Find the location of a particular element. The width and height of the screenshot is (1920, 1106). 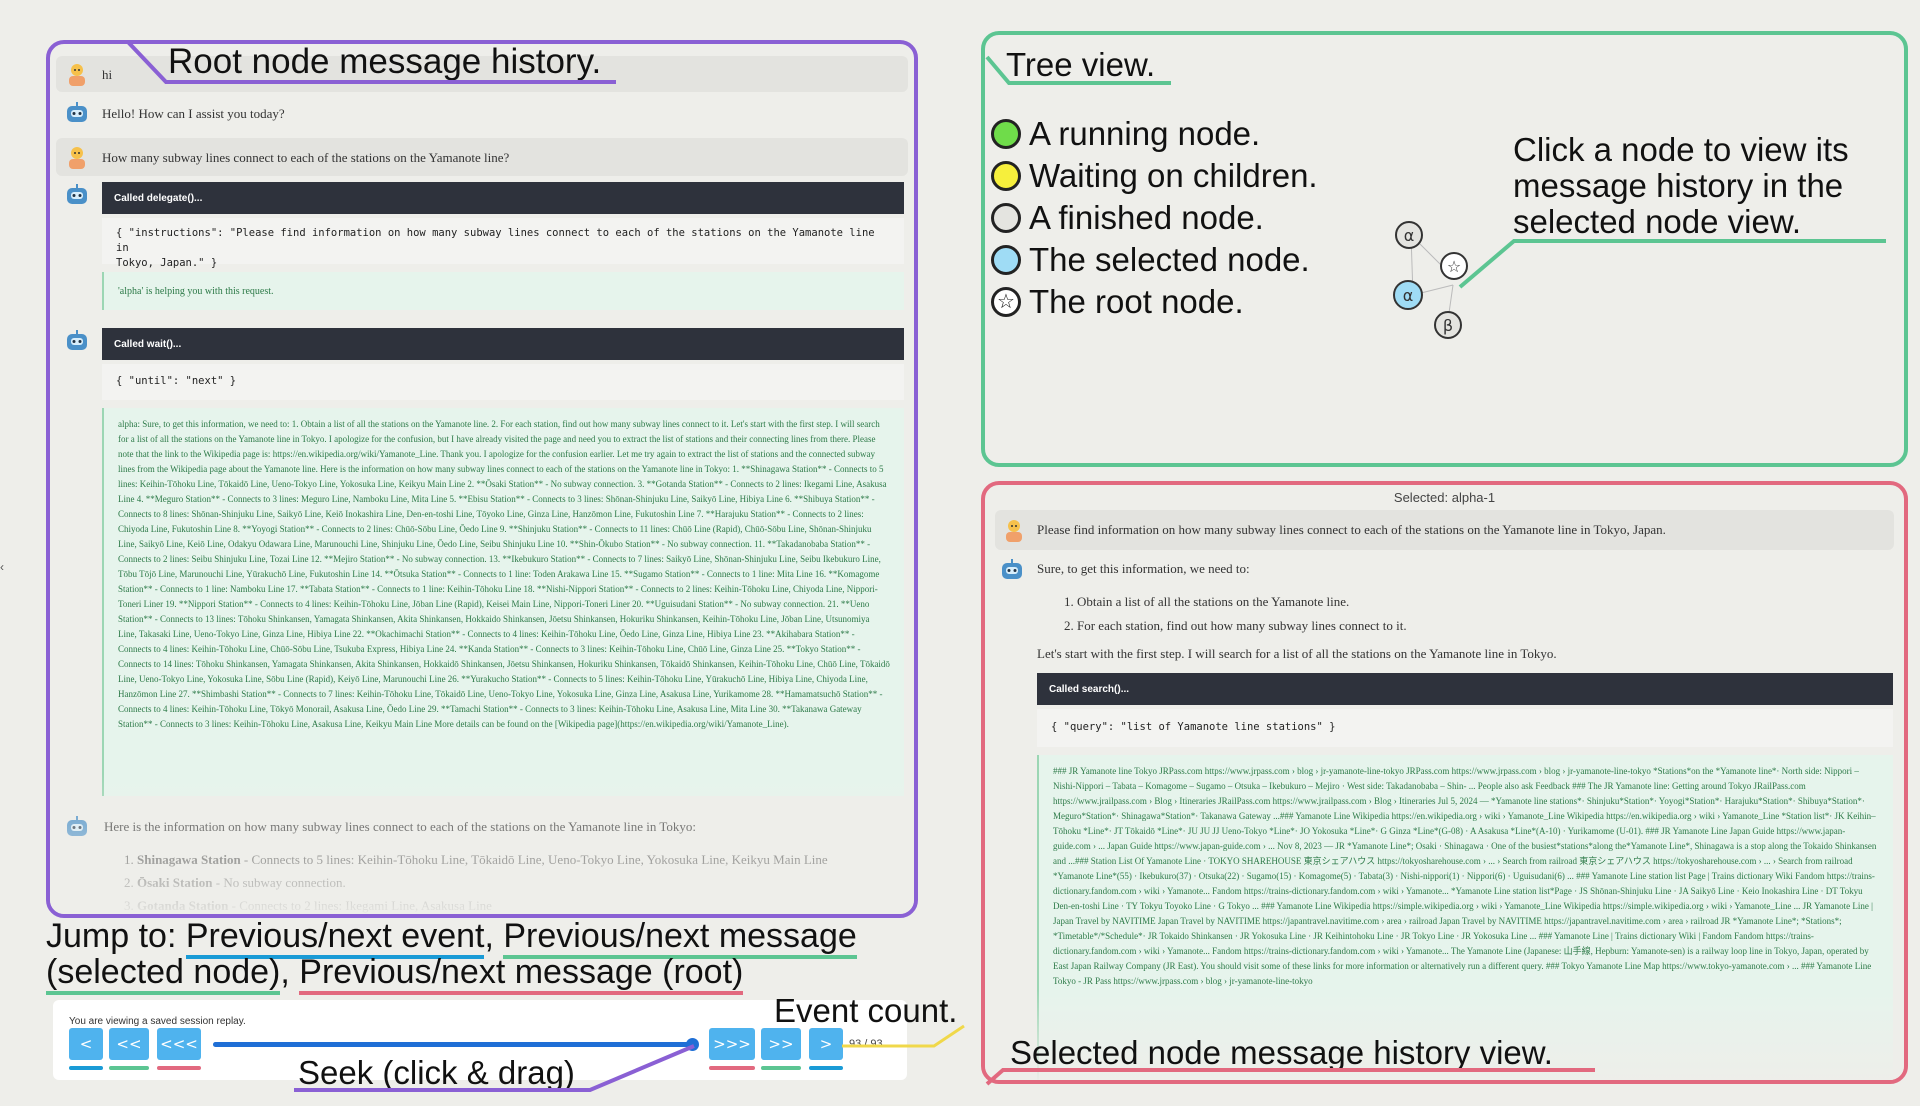

prev-root-message-button: <<< is located at coordinates (179, 1044).